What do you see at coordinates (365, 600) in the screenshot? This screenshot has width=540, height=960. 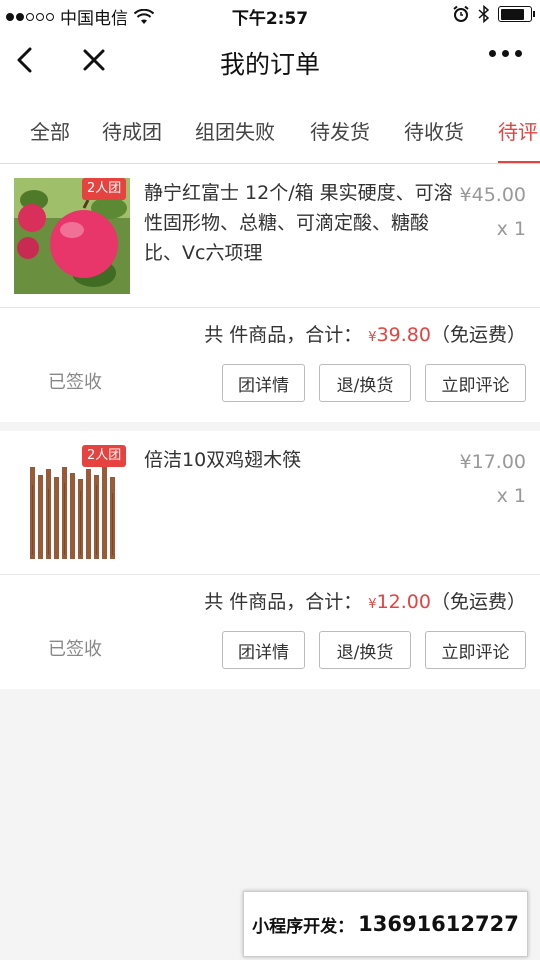 I see `order-total: 共 件商品，合计： ¥12.00（免运费）` at bounding box center [365, 600].